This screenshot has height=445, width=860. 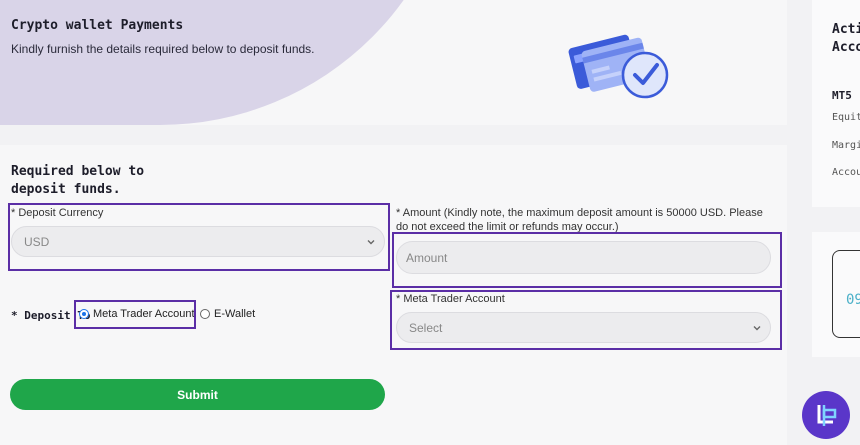 I want to click on radio-e-wallet: E-Wallet, so click(x=227, y=314).